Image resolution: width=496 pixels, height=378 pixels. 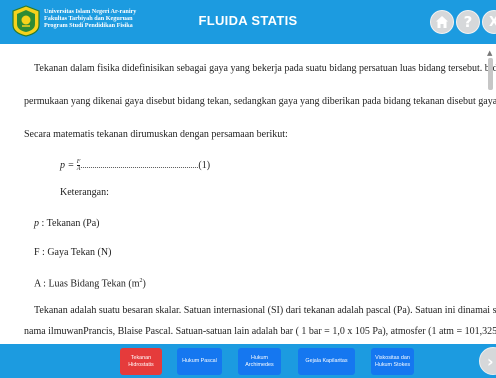 I want to click on nav-label-line-2: Archimedes, so click(x=259, y=364).